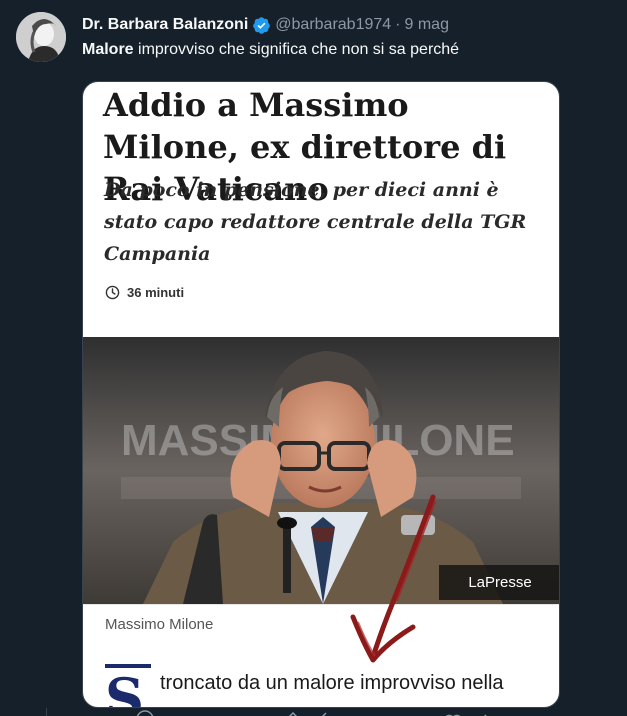  I want to click on article-body: troncato da un malore improvviso nella, so click(332, 683).